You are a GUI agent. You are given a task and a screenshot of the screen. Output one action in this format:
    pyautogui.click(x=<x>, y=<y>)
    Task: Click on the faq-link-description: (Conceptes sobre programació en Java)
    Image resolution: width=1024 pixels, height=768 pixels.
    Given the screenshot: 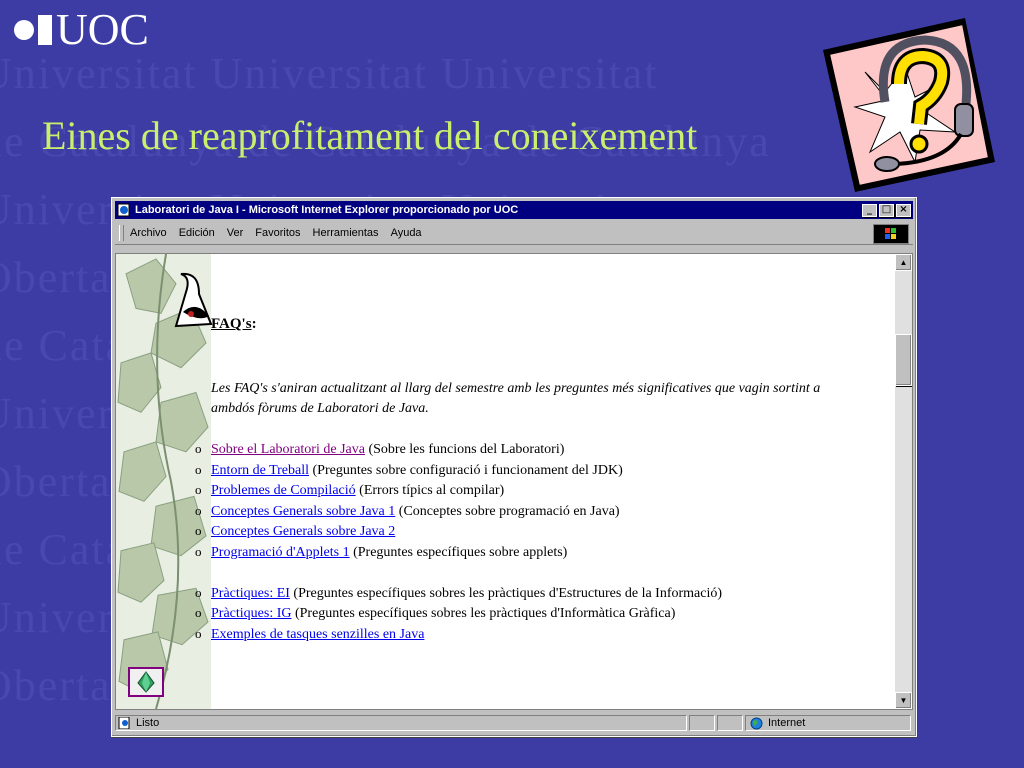 What is the action you would take?
    pyautogui.click(x=507, y=511)
    